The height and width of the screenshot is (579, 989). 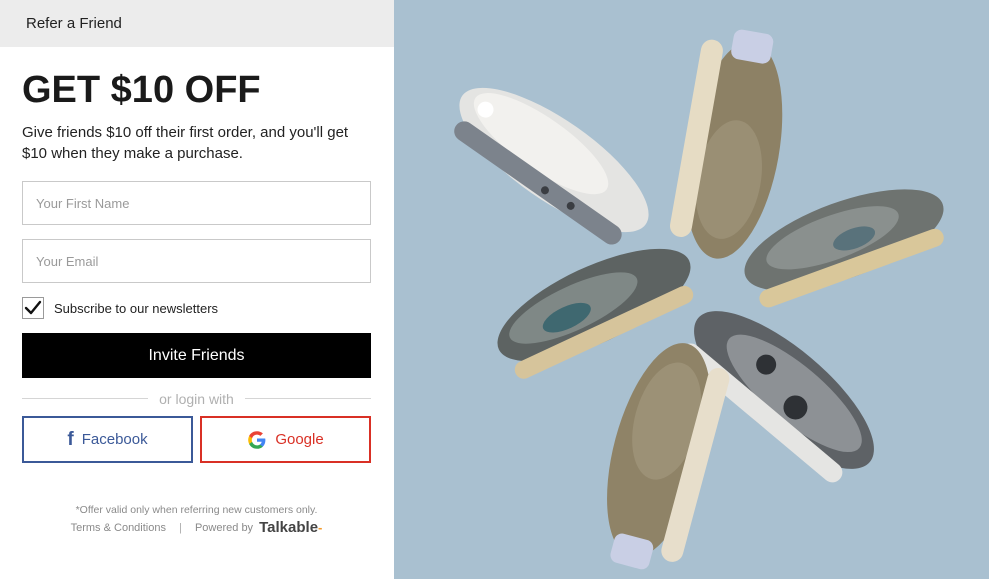 I want to click on first-name-input, so click(x=196, y=203).